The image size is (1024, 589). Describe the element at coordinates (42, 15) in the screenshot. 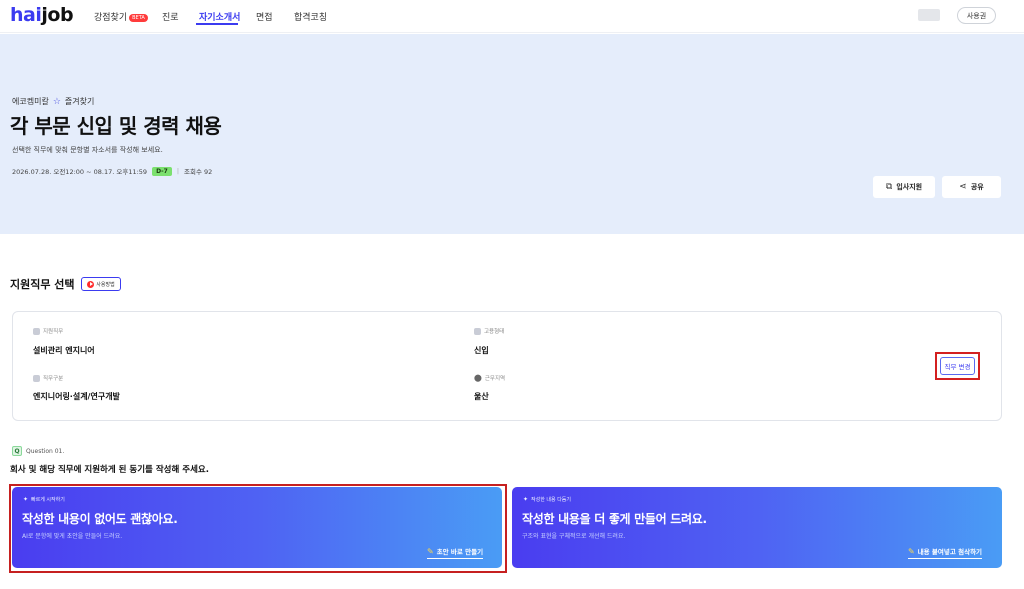

I see `haijob-logo: haijob` at that location.